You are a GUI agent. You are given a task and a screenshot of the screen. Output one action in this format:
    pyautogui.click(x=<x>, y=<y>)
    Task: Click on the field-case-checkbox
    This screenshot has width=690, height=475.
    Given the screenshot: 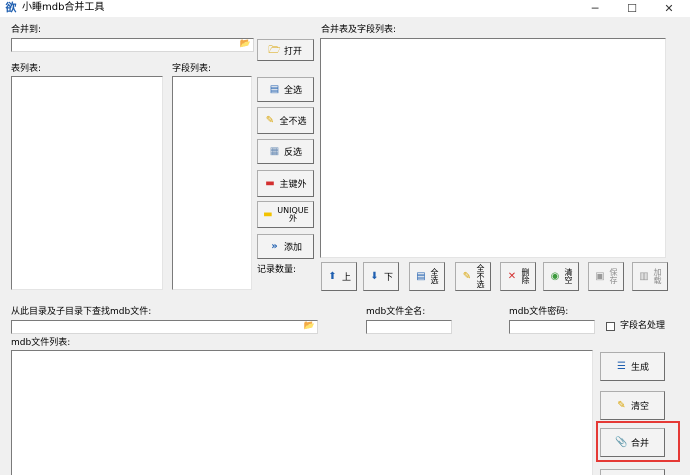 What is the action you would take?
    pyautogui.click(x=610, y=326)
    